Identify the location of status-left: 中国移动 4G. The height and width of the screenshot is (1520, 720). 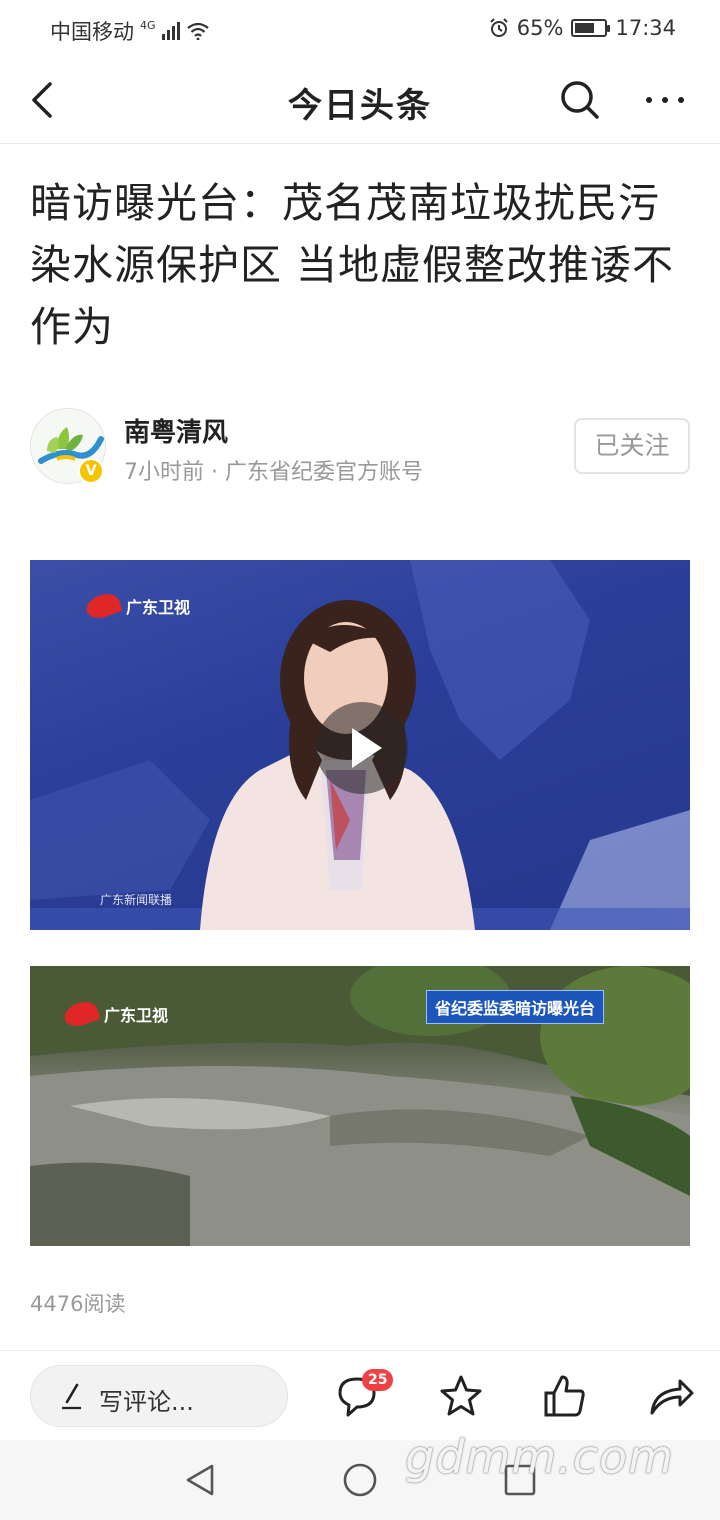
(130, 31).